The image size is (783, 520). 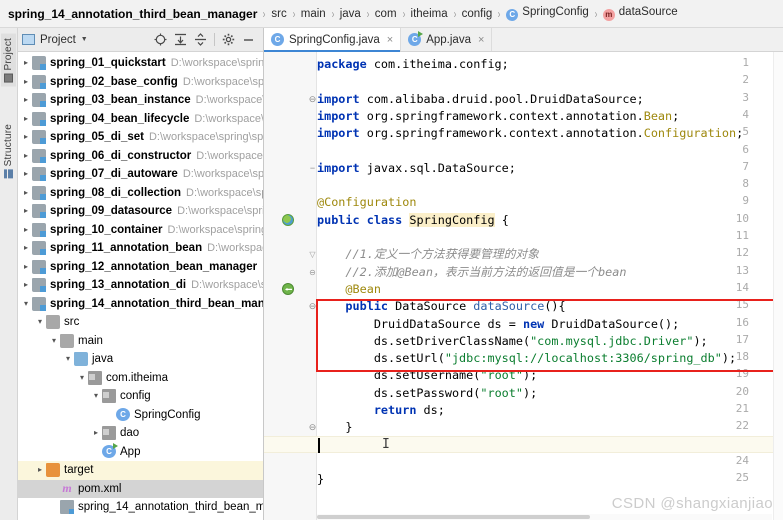 What do you see at coordinates (8, 151) in the screenshot?
I see `sidebar-tab-structure: Structure` at bounding box center [8, 151].